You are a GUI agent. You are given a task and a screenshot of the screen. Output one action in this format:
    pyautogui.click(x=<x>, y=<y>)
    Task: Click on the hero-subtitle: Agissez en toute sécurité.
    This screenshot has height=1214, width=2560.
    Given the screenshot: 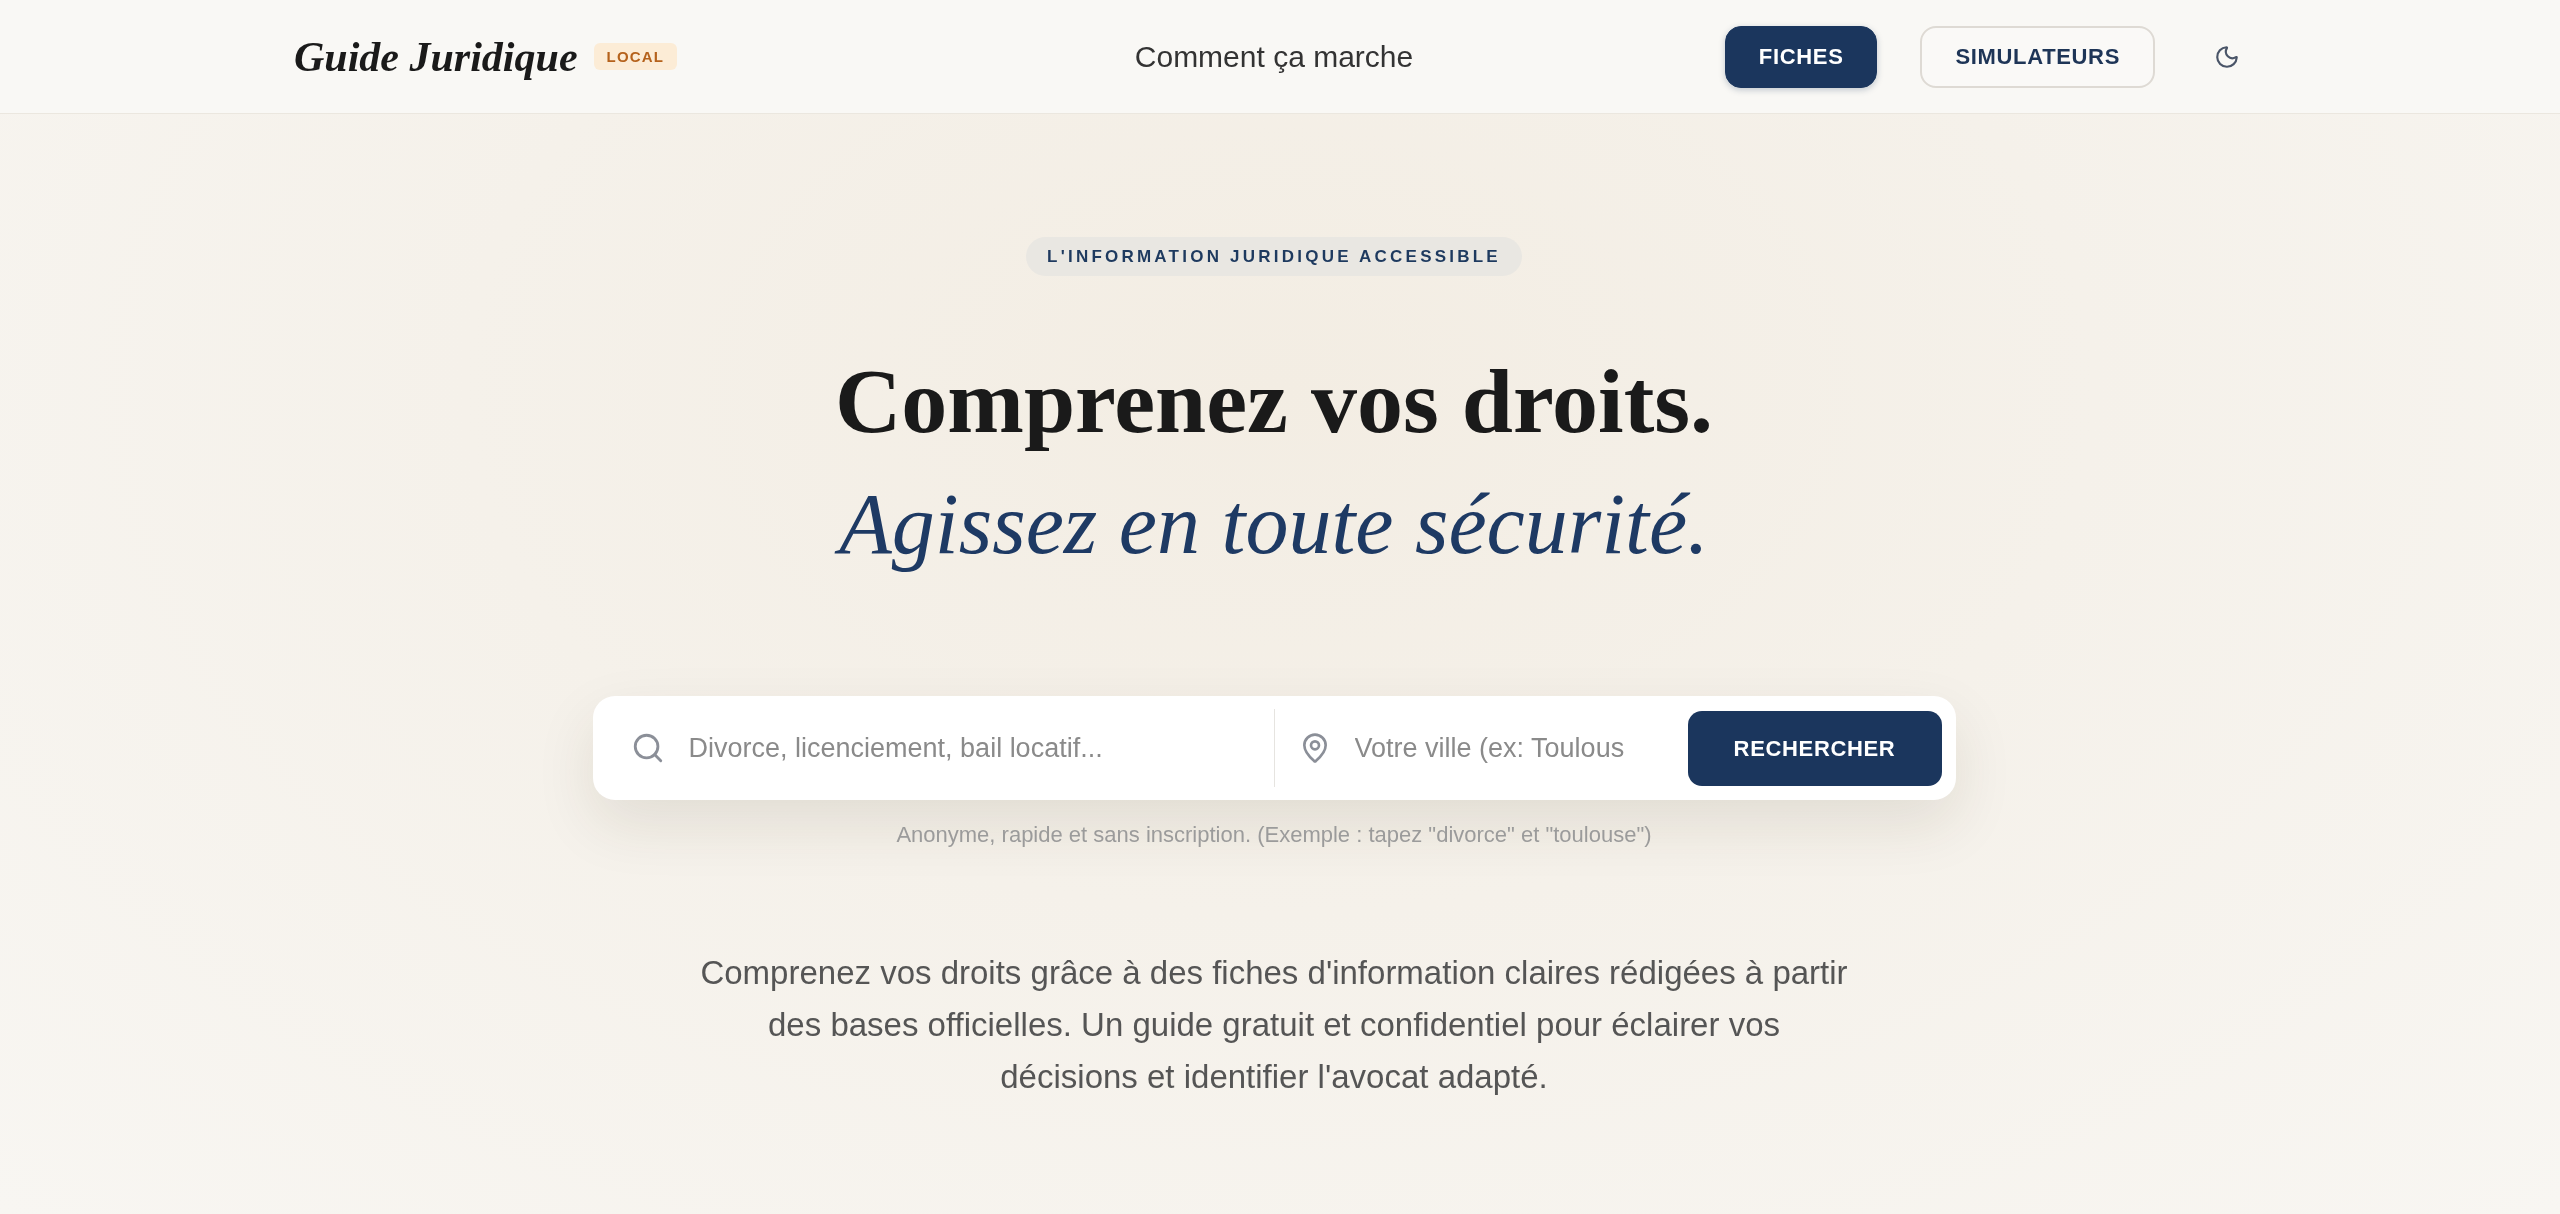 What is the action you would take?
    pyautogui.click(x=1274, y=524)
    